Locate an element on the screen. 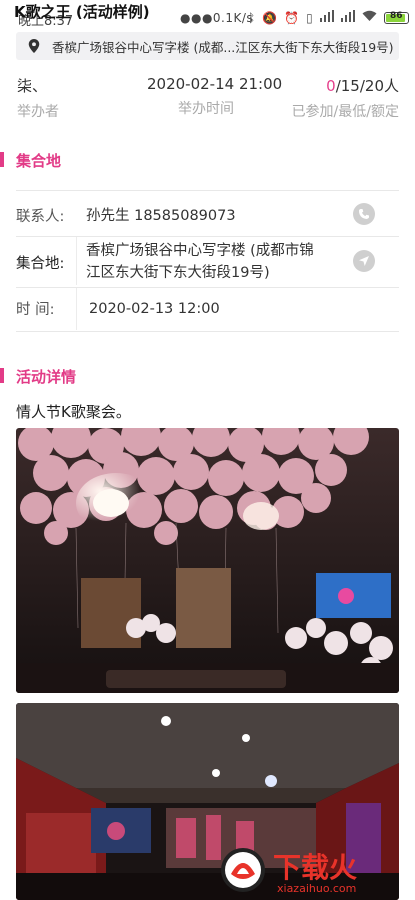 This screenshot has width=415, height=900. net-speed: ●●●0.1K/s is located at coordinates (217, 18).